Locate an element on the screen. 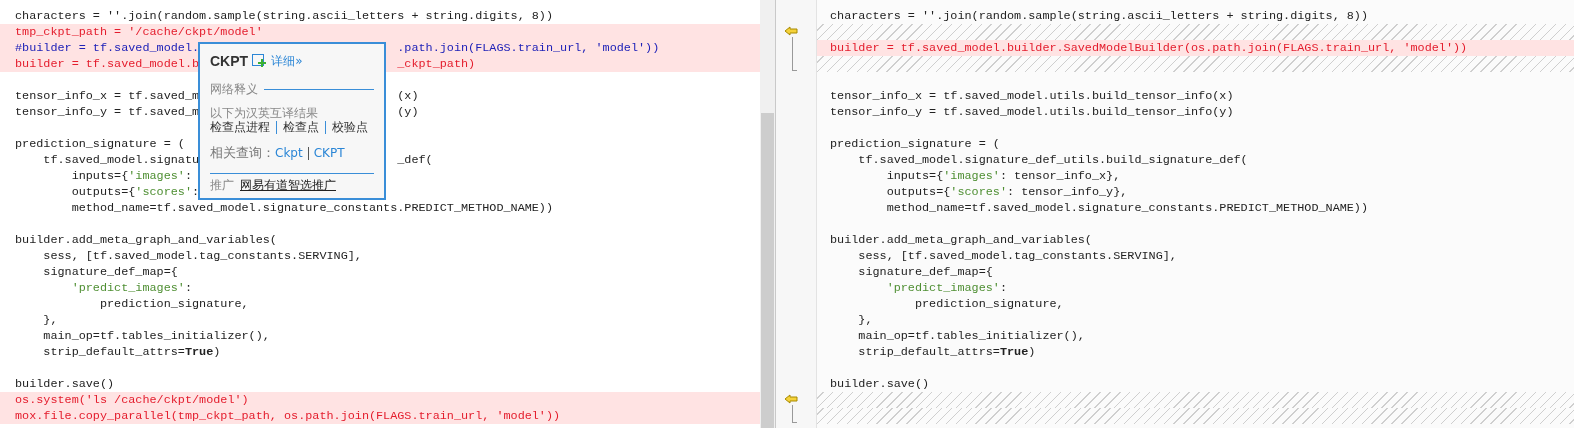  code-text: tmp_ckpt_path = '/cache/ckpt/model' is located at coordinates (139, 32).